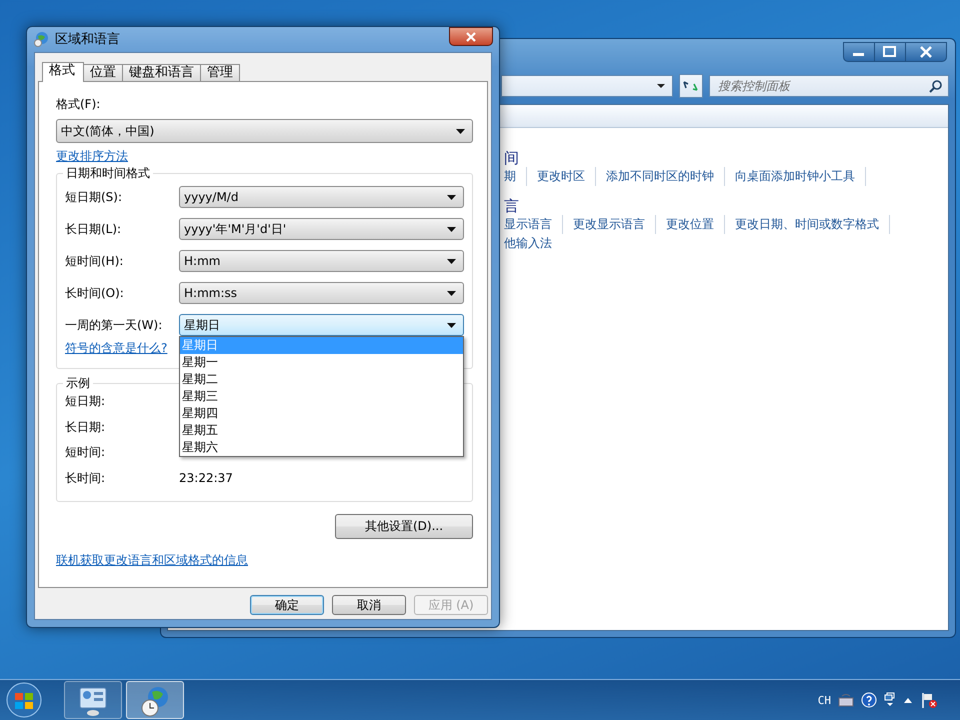  Describe the element at coordinates (824, 700) in the screenshot. I see `language-indicator: CH` at that location.